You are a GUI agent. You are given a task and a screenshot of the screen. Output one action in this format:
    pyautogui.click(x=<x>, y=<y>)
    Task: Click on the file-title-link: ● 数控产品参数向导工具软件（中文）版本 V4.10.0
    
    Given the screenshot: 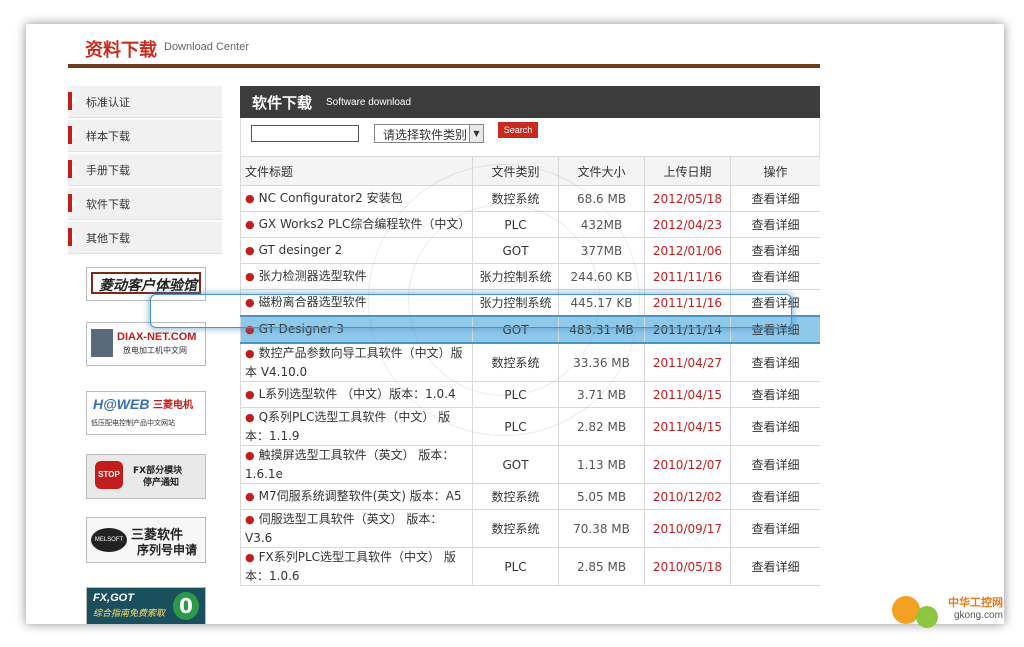 What is the action you would take?
    pyautogui.click(x=356, y=362)
    